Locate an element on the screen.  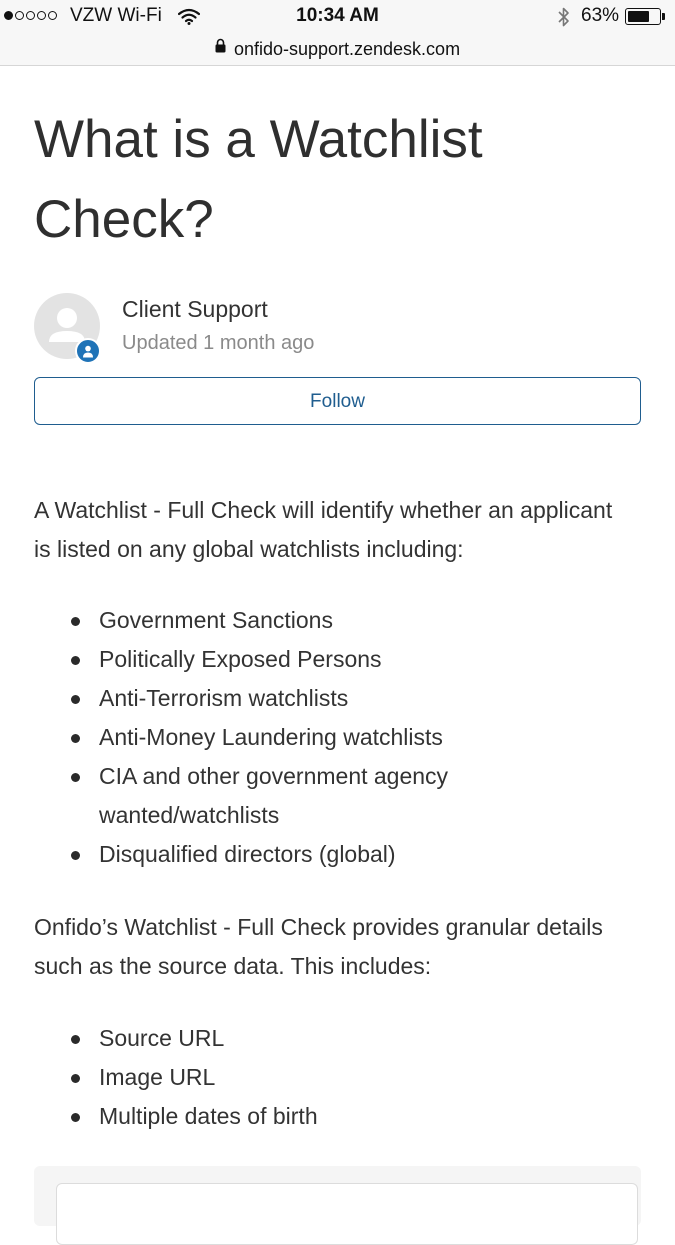
list-item: Politically Exposed Persons is located at coordinates (249, 659).